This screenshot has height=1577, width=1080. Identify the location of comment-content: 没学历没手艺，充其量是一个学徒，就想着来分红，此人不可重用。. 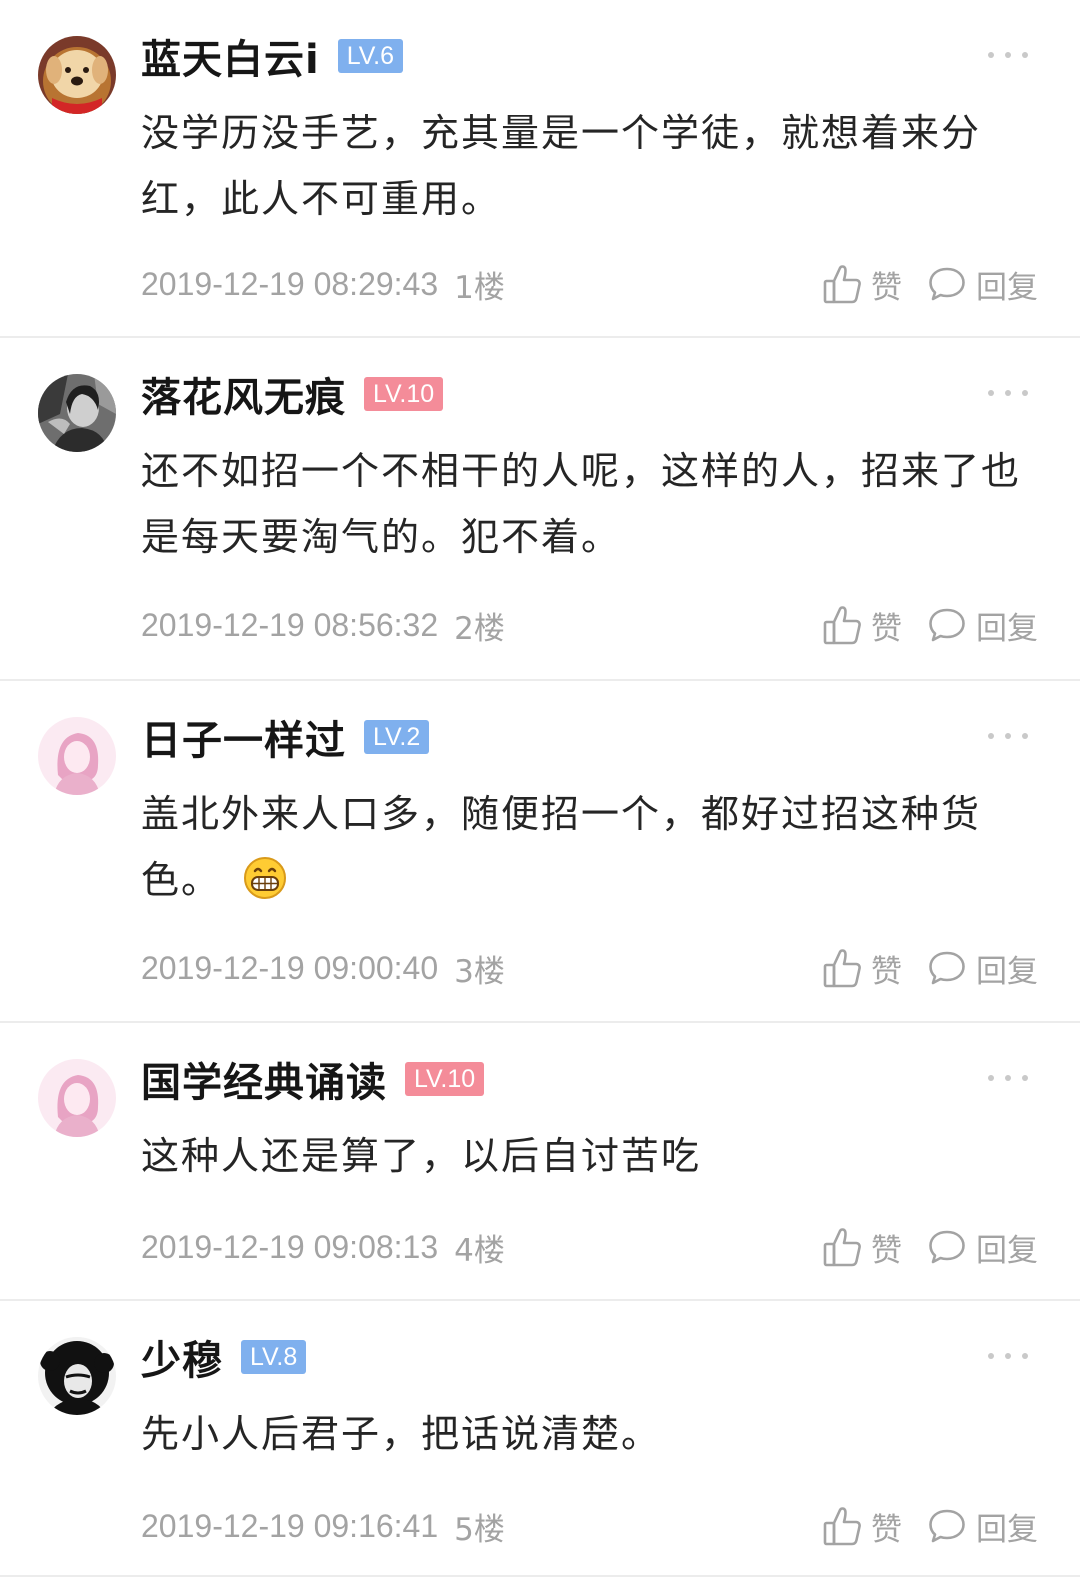
(591, 166).